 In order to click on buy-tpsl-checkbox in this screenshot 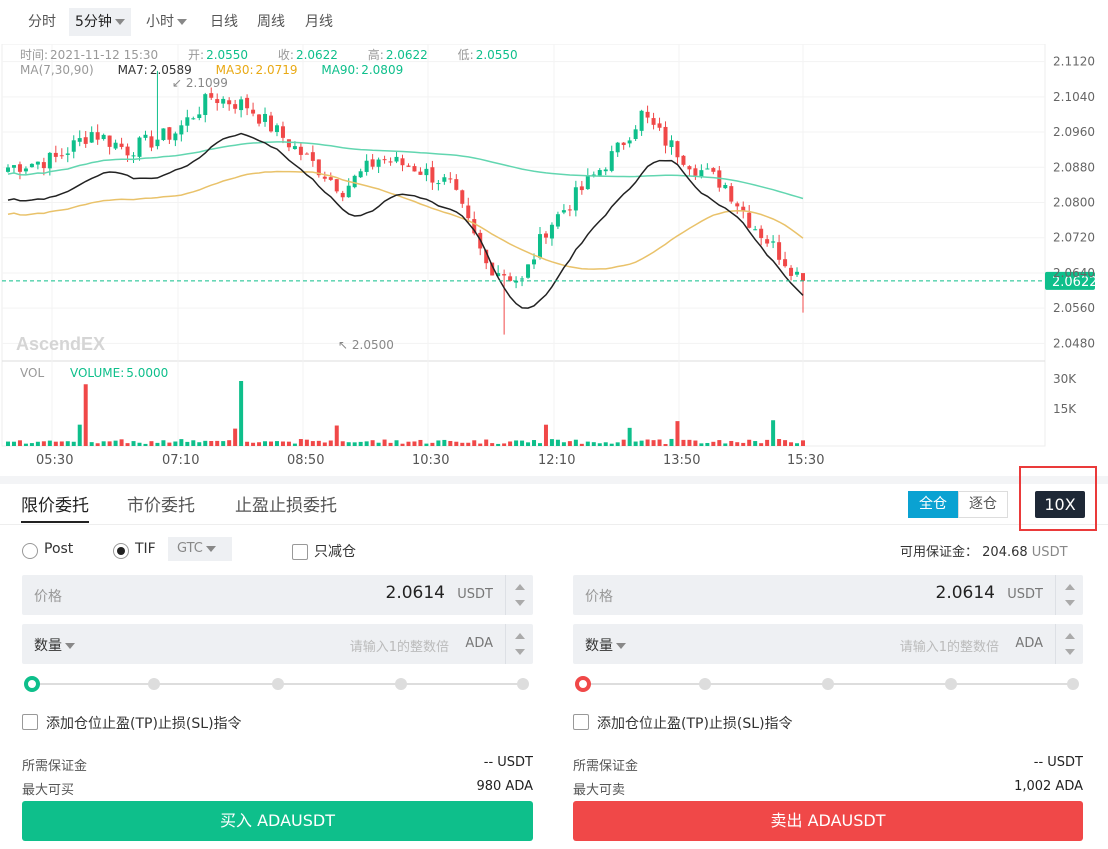, I will do `click(30, 722)`.